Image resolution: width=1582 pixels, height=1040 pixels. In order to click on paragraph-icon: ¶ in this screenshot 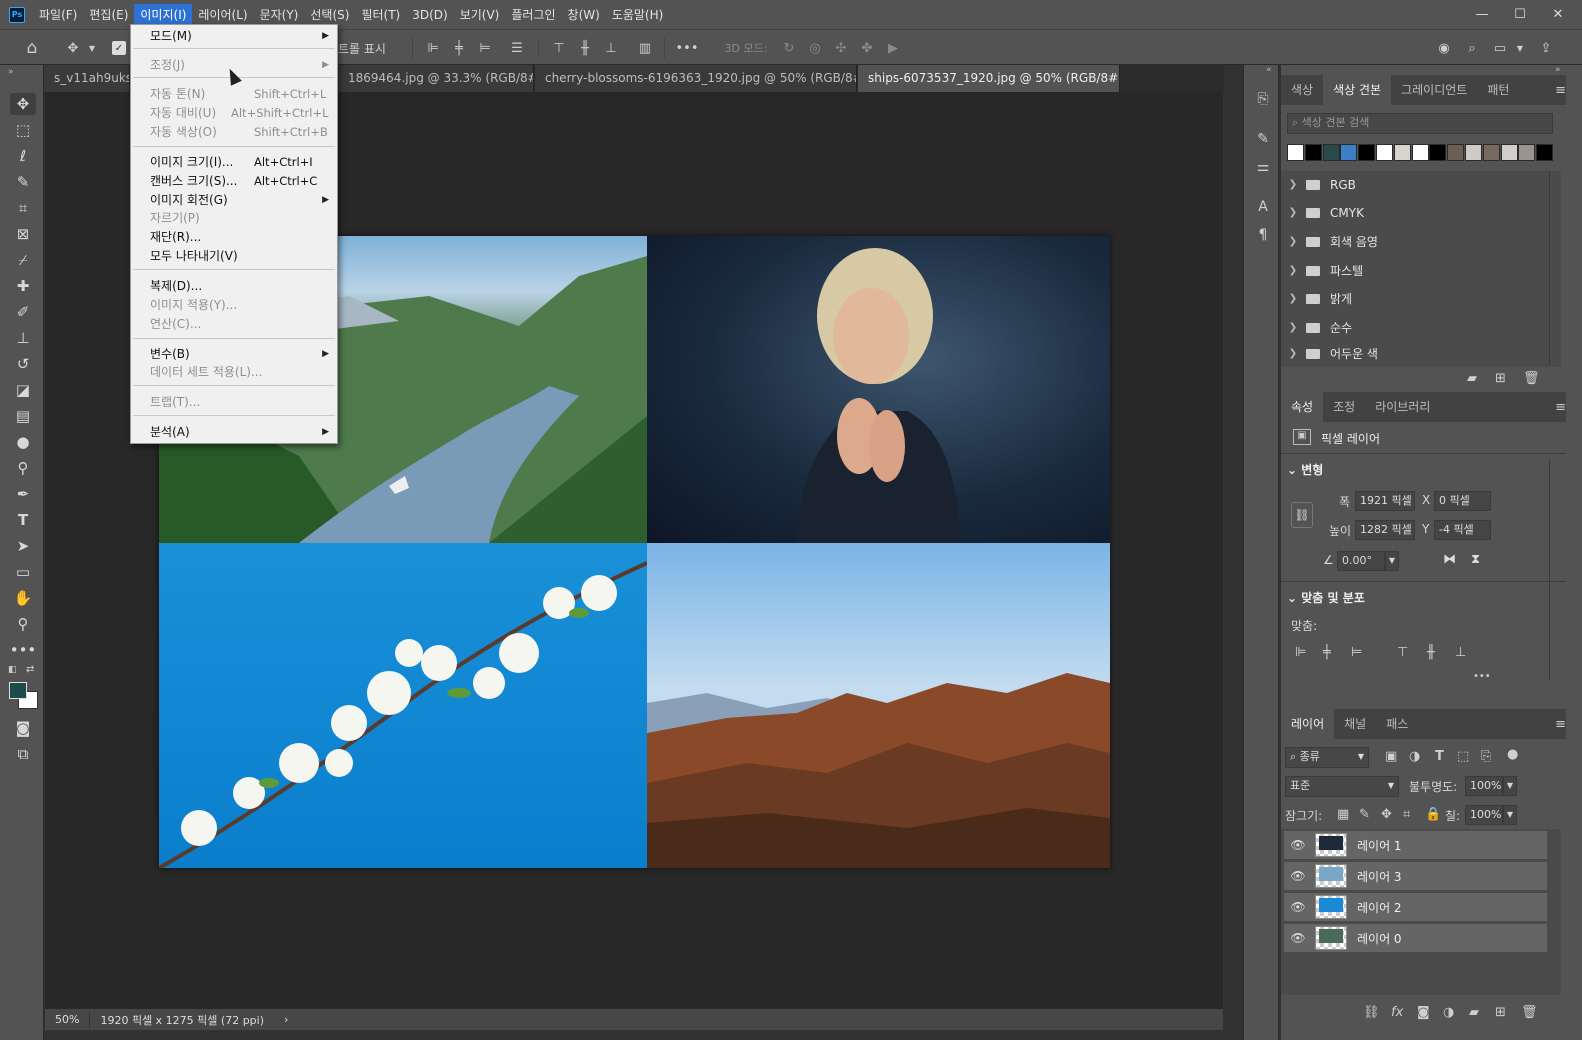, I will do `click(1263, 235)`.